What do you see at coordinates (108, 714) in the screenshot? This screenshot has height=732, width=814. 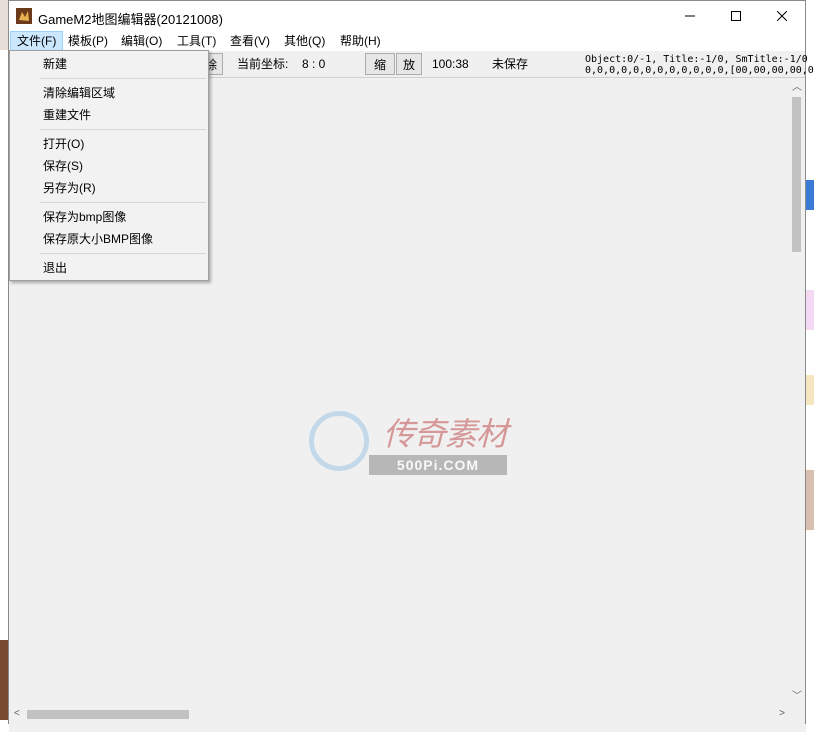 I see `horizontal-scroll-thumb` at bounding box center [108, 714].